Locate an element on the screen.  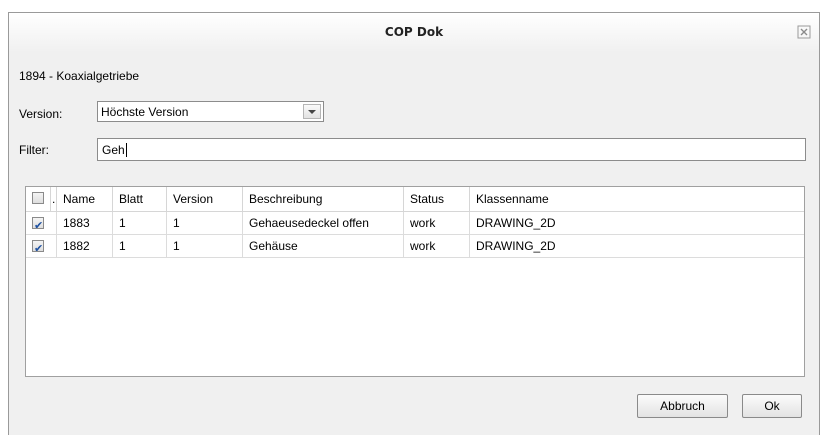
cell-beschreibung: Gehaeusedeckel offen is located at coordinates (323, 223).